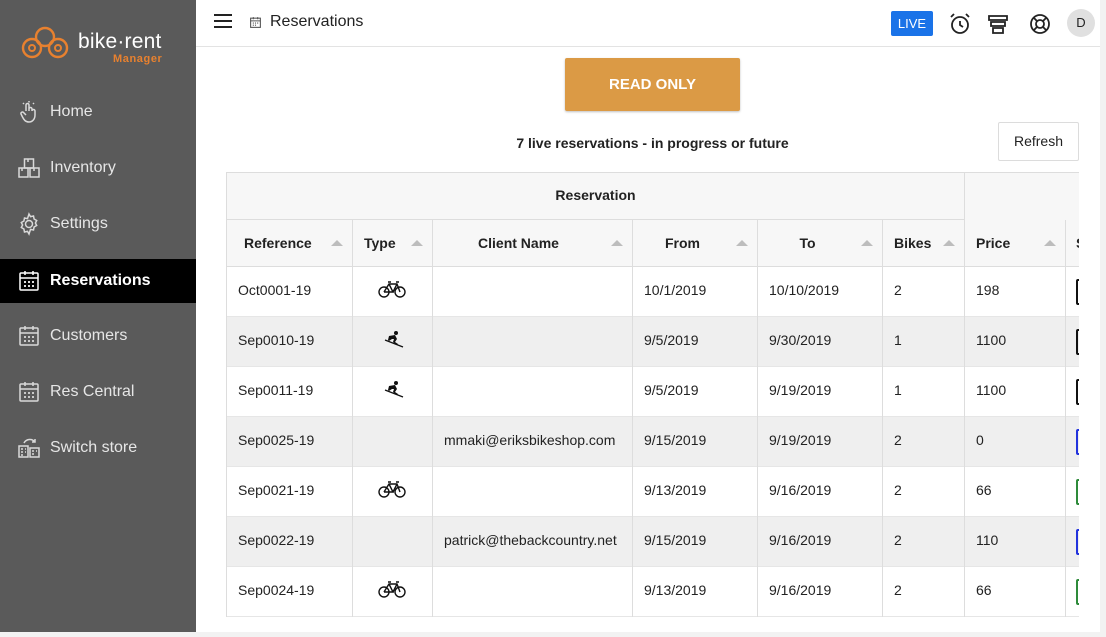 This screenshot has width=1106, height=637. Describe the element at coordinates (1015, 243) in the screenshot. I see `column-header-price: Price` at that location.